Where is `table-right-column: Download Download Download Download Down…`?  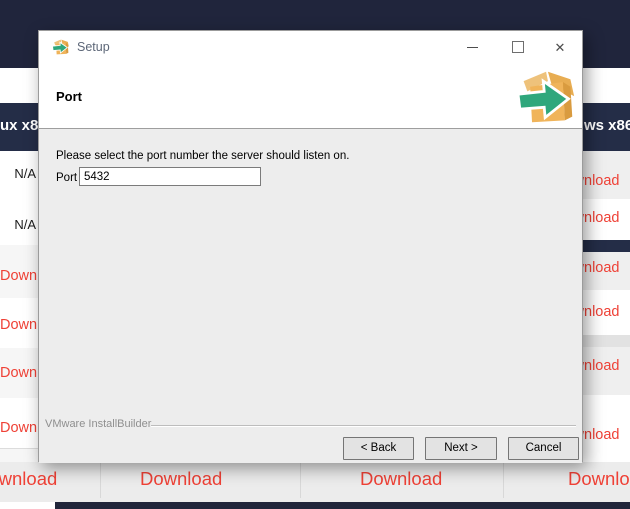
table-right-column: Download Download Download Download Down… is located at coordinates (606, 306).